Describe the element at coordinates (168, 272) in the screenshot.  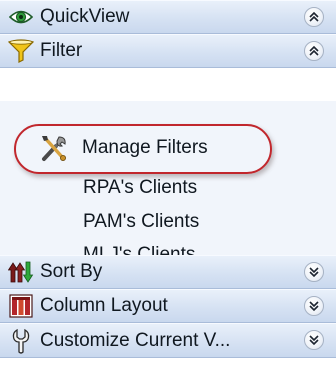
I see `section-header-sort-by: Sort By` at that location.